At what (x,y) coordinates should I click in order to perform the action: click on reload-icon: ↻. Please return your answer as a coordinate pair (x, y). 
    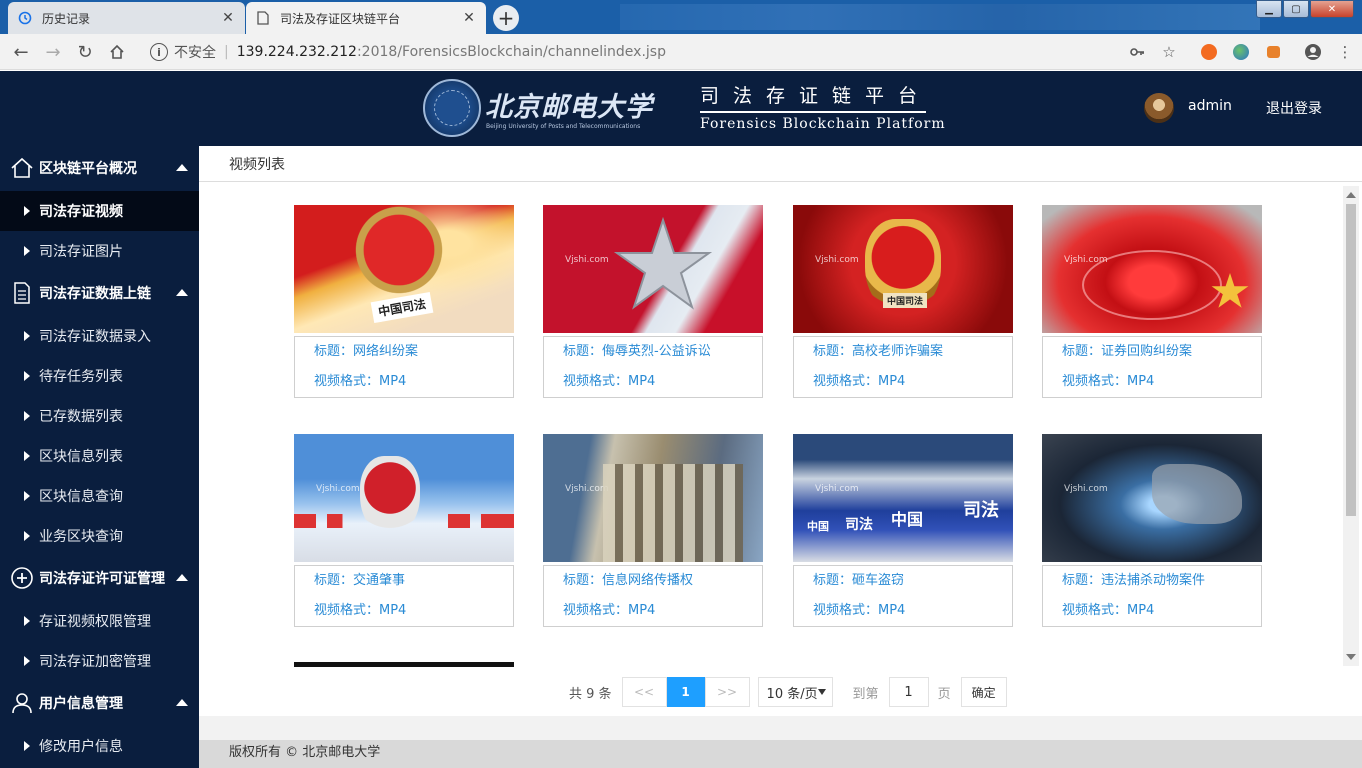
    Looking at the image, I should click on (85, 52).